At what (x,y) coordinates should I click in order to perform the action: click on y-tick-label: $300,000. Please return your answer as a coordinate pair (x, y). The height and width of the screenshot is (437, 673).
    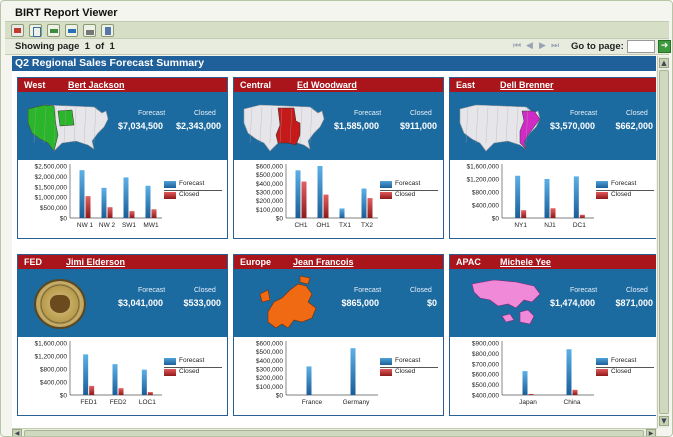
    Looking at the image, I should click on (269, 370).